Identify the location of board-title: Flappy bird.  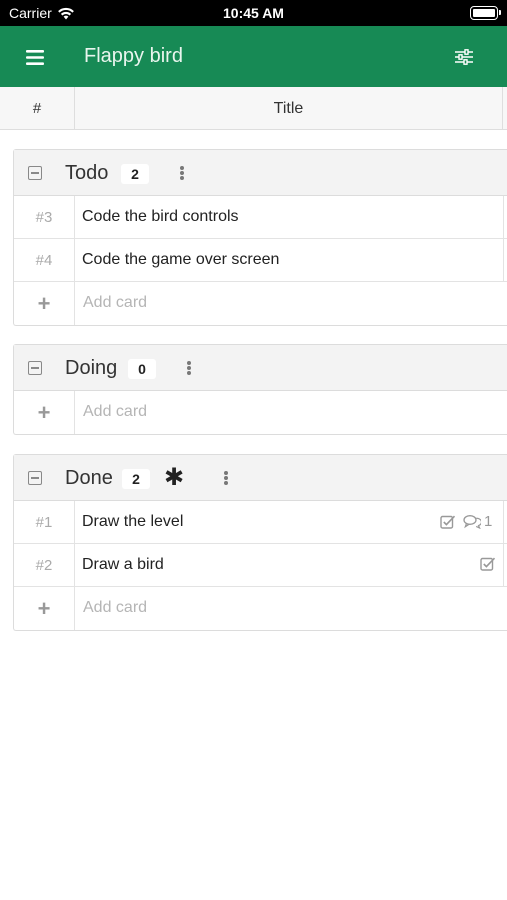
(133, 56).